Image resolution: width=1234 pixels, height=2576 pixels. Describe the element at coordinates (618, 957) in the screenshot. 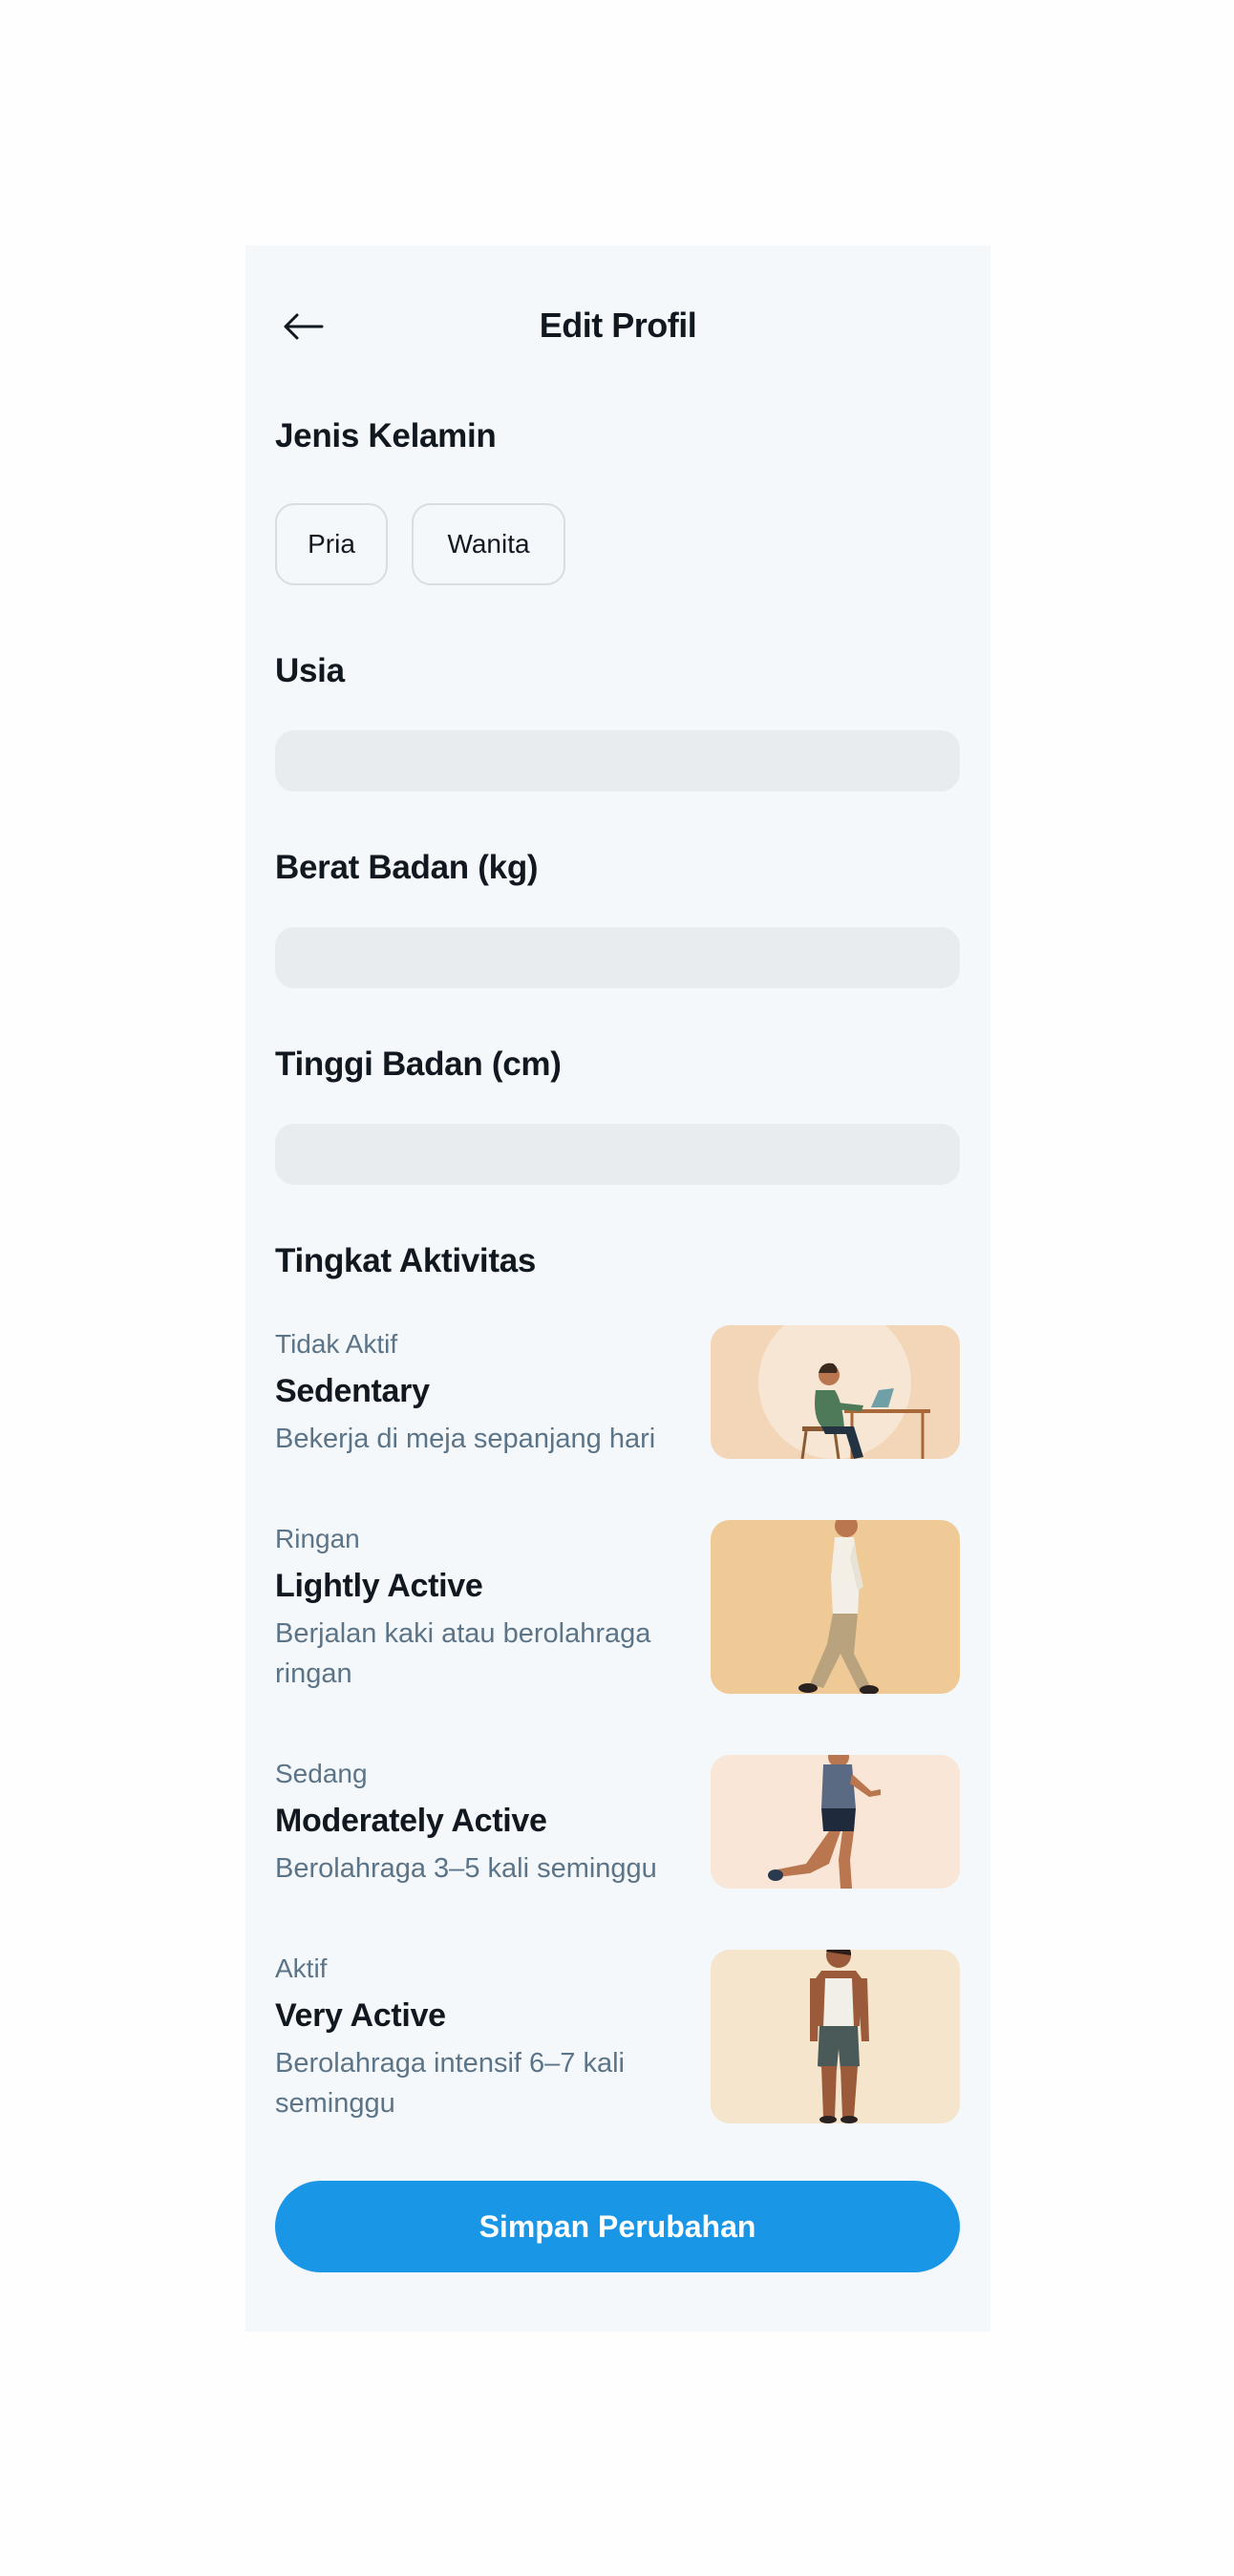

I see `weight-input` at that location.